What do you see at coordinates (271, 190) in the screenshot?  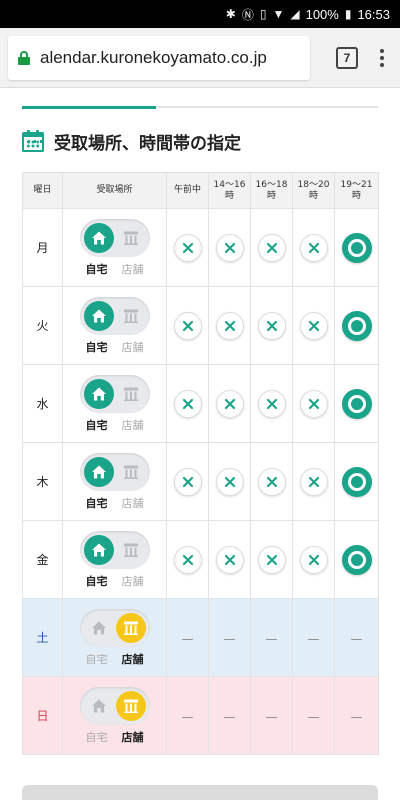 I see `header-slot-16-18: 16〜18時` at bounding box center [271, 190].